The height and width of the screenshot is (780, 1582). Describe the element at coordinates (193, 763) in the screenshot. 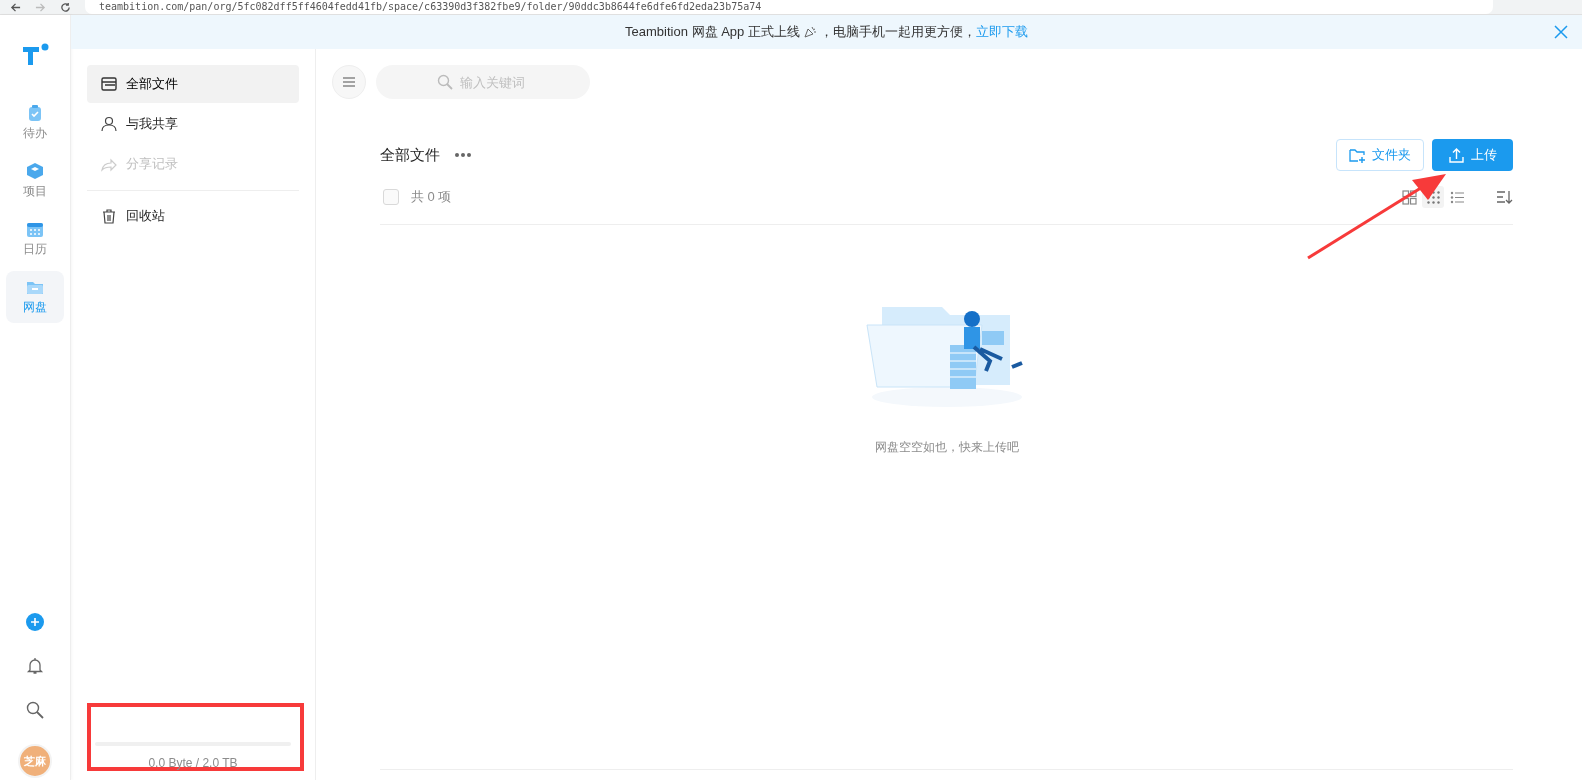

I see `storage-usage: 0.0 Byte / 2.0 TB` at that location.